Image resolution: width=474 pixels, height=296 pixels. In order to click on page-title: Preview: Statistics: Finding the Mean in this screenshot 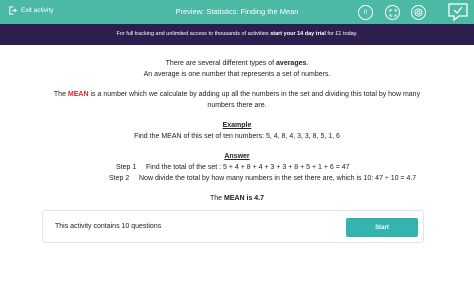, I will do `click(237, 11)`.